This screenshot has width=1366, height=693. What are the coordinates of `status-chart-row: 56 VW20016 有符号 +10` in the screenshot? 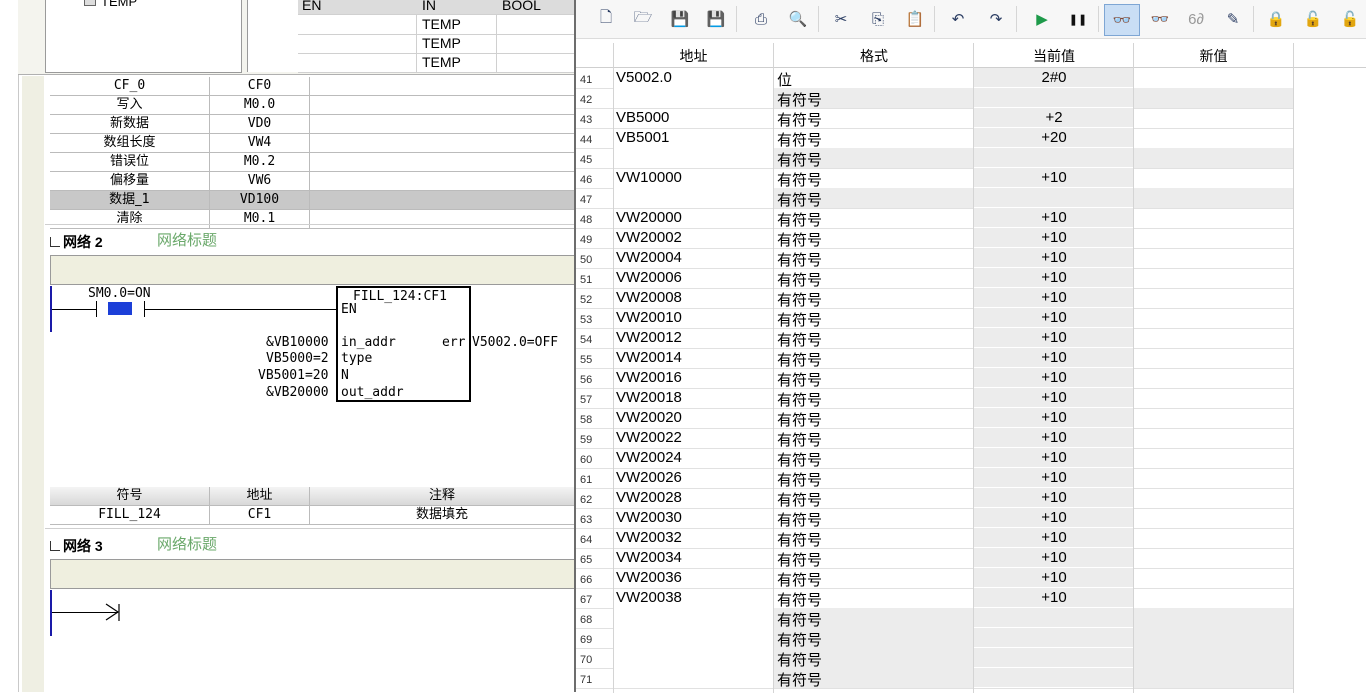 It's located at (934, 378).